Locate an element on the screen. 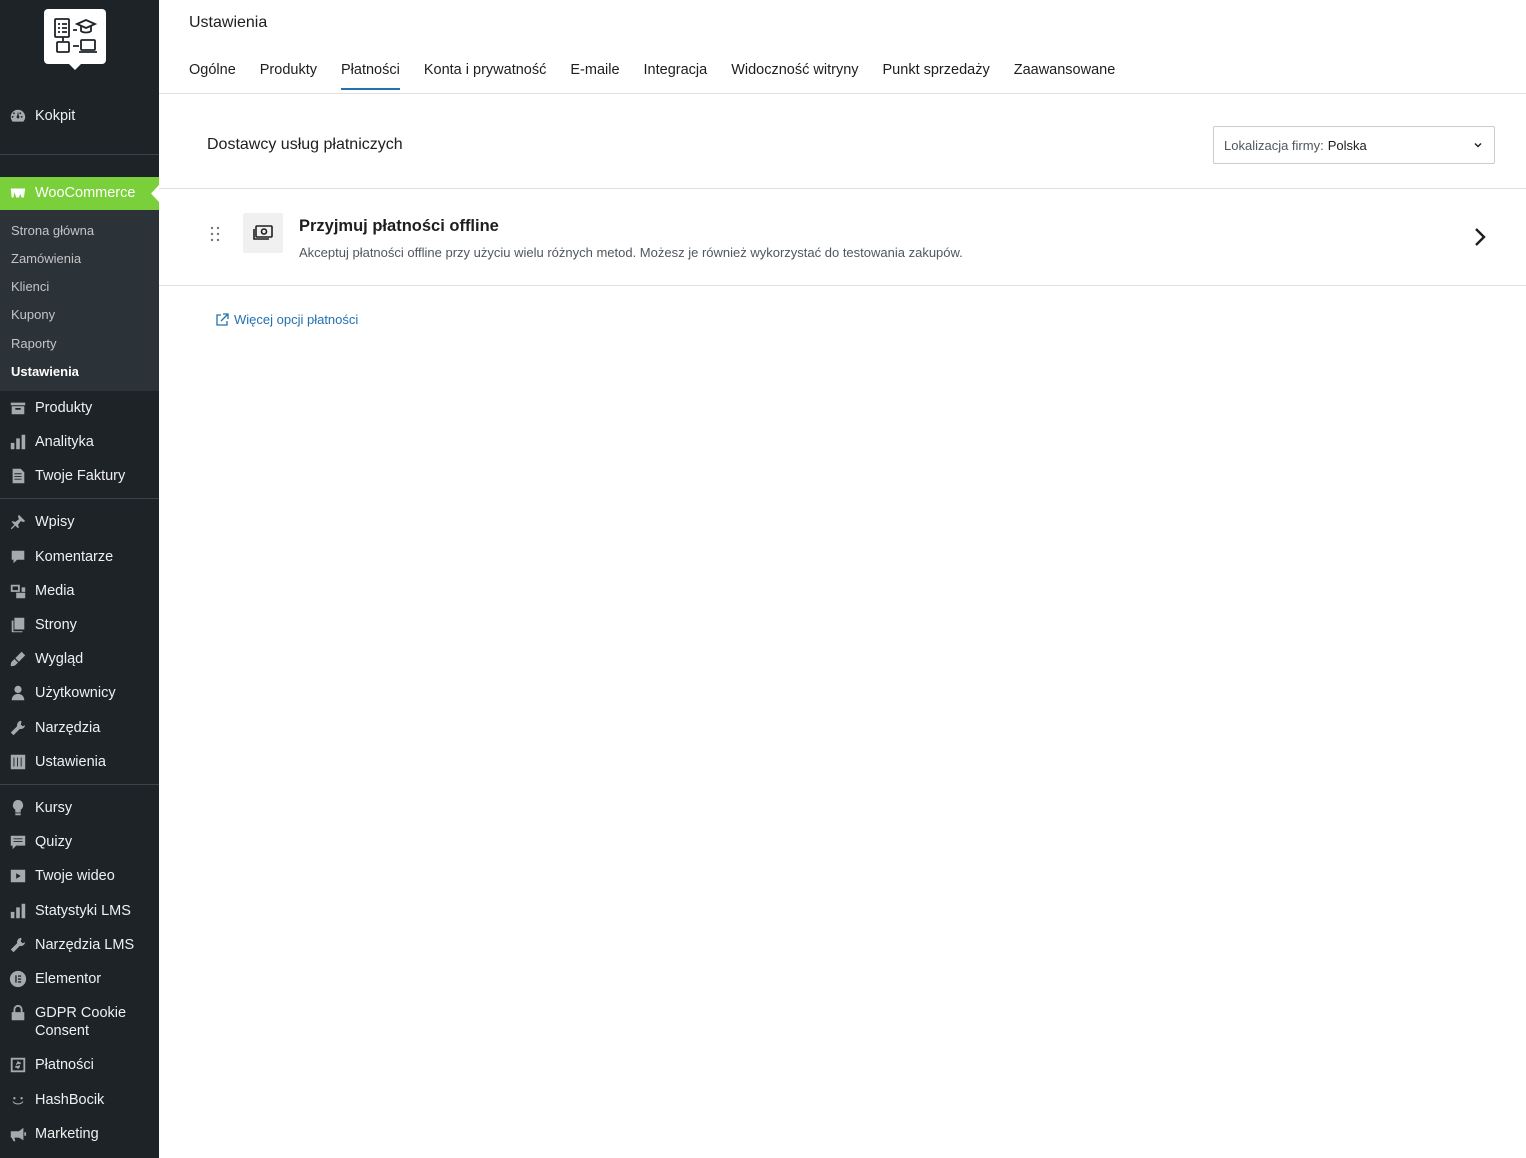  submenu-item-settings: Ustawienia is located at coordinates (45, 372).